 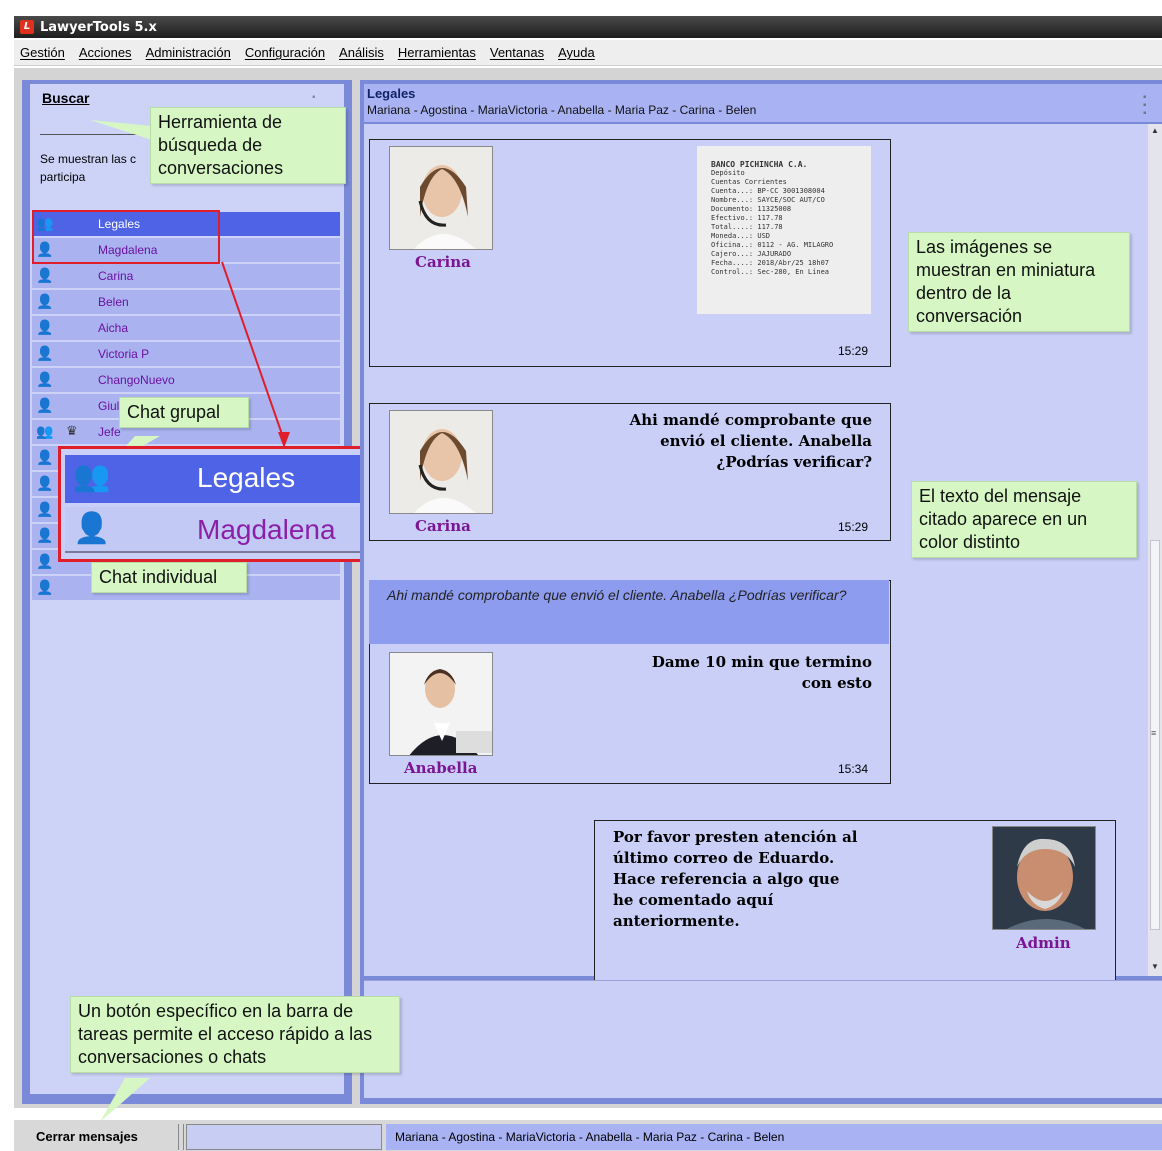 I want to click on search-description: Se muestran las c participa, so click(x=88, y=168).